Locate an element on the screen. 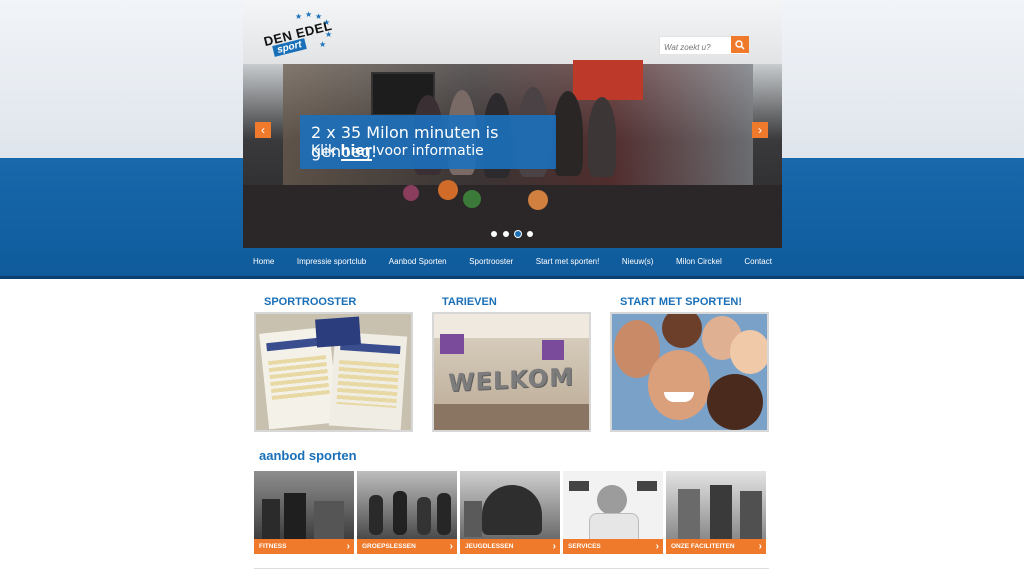 The height and width of the screenshot is (578, 1024). tile-onze-faciliteiten: ONZE FACILITEITEN › is located at coordinates (716, 512).